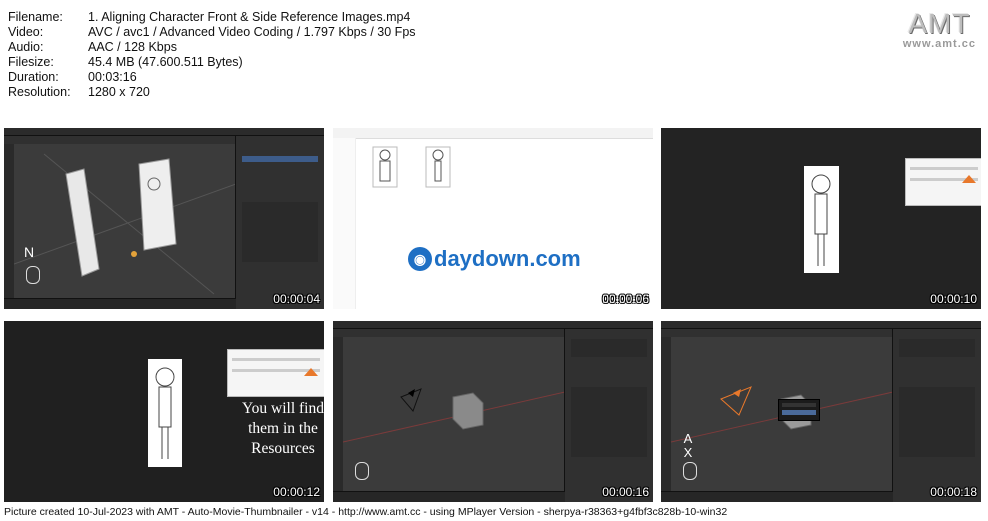 The height and width of the screenshot is (521, 988). I want to click on info-key: Resolution:, so click(39, 92).